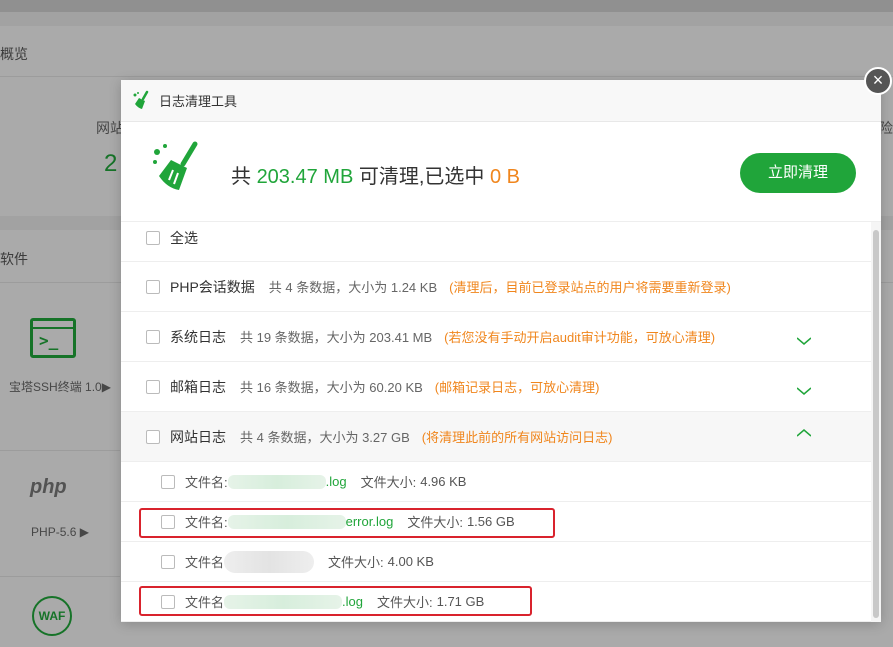  Describe the element at coordinates (305, 177) in the screenshot. I see `total-size: 203.47 MB` at that location.